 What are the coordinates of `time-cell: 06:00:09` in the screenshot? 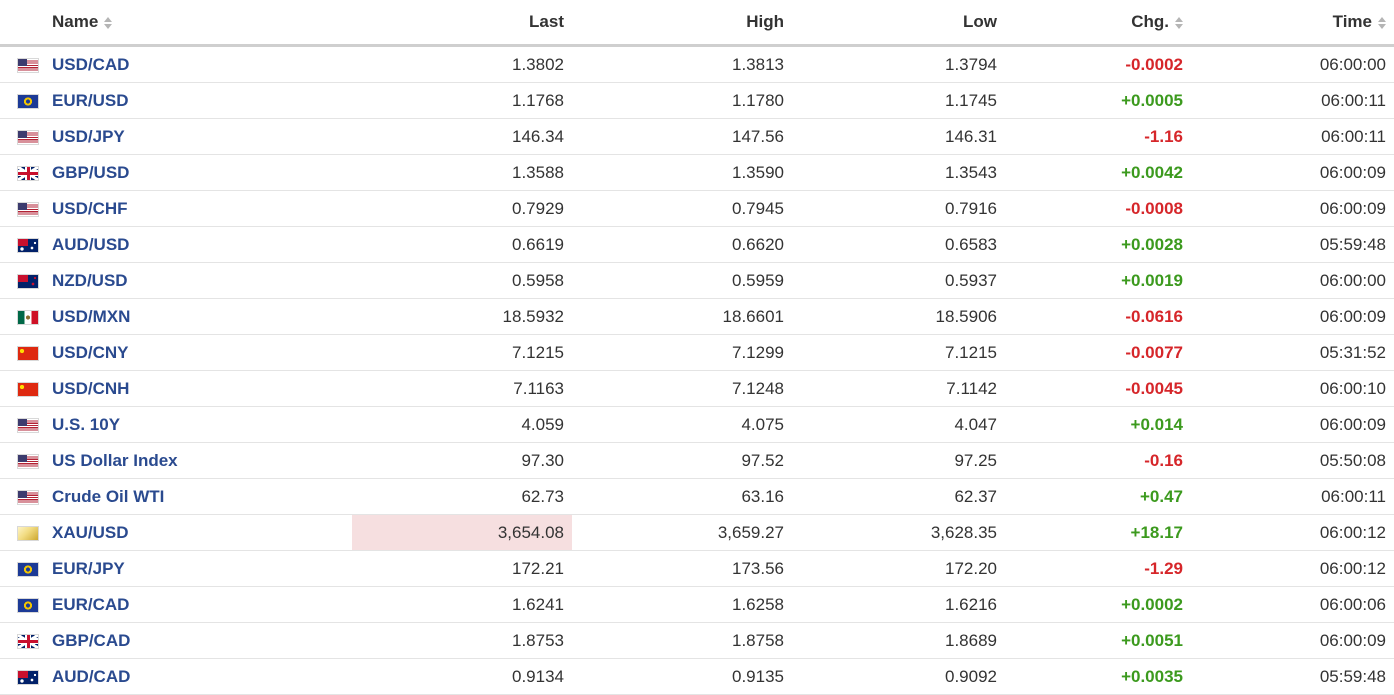 It's located at (1292, 424).